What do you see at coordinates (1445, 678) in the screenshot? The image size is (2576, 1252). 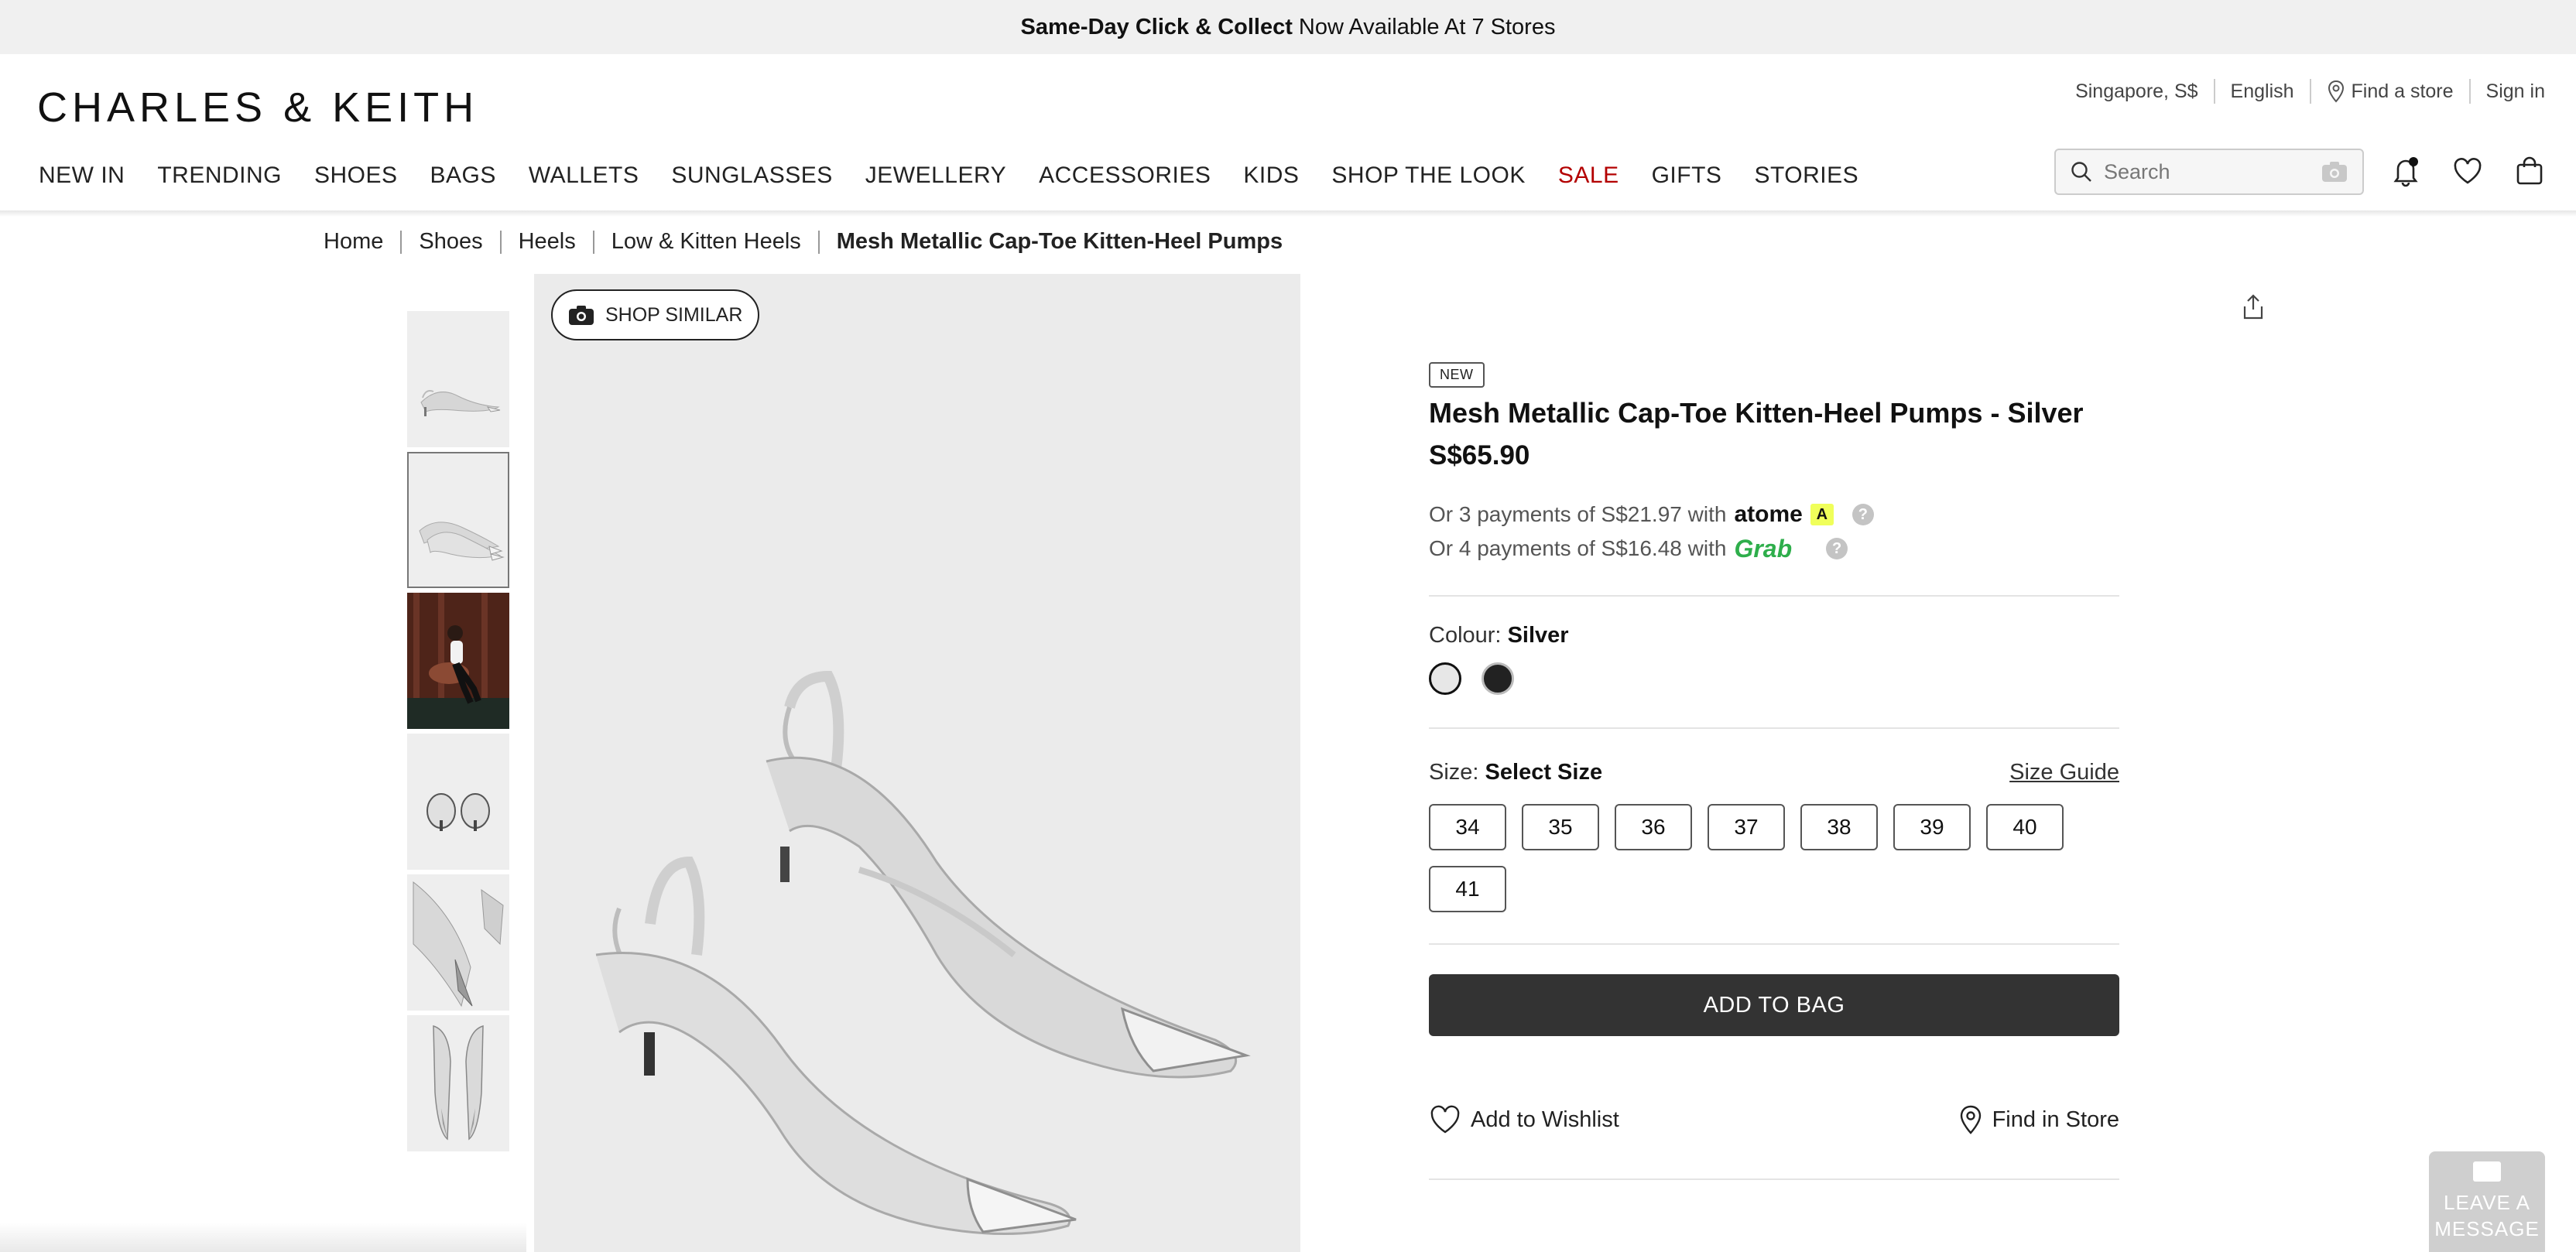 I see `swatch-silver` at bounding box center [1445, 678].